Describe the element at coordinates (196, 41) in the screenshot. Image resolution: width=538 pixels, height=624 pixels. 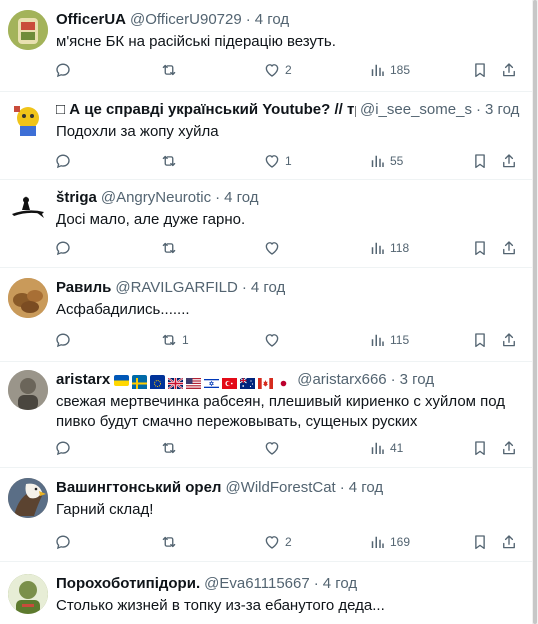
I see `tweet-text: м'ясне БК на расійські підерацію везуть.` at that location.